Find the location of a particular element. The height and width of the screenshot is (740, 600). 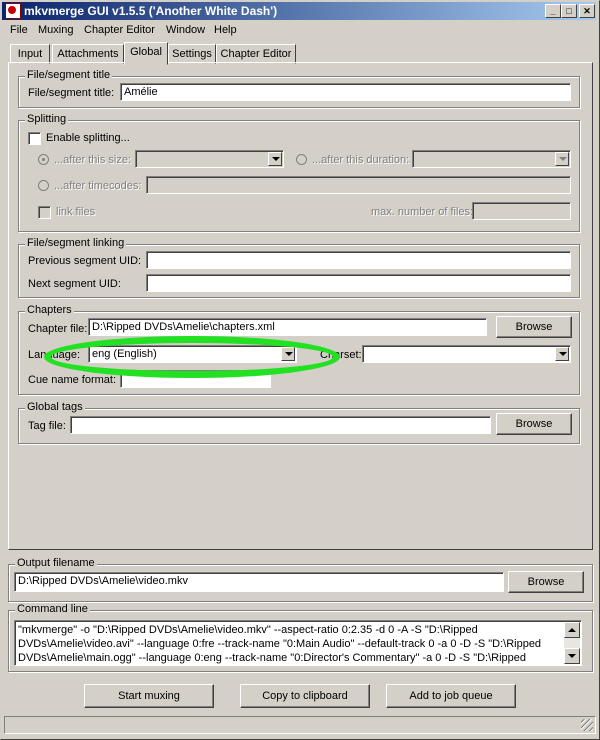

chapter-language-combo: eng (English) is located at coordinates (192, 354).